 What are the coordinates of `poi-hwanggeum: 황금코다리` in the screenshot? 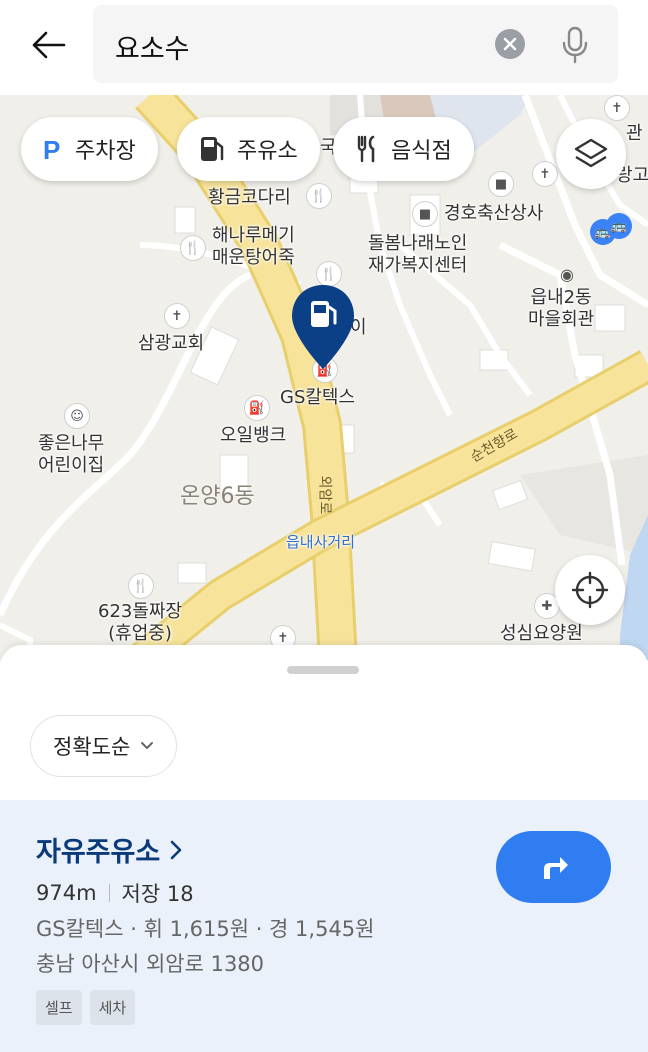 It's located at (249, 198).